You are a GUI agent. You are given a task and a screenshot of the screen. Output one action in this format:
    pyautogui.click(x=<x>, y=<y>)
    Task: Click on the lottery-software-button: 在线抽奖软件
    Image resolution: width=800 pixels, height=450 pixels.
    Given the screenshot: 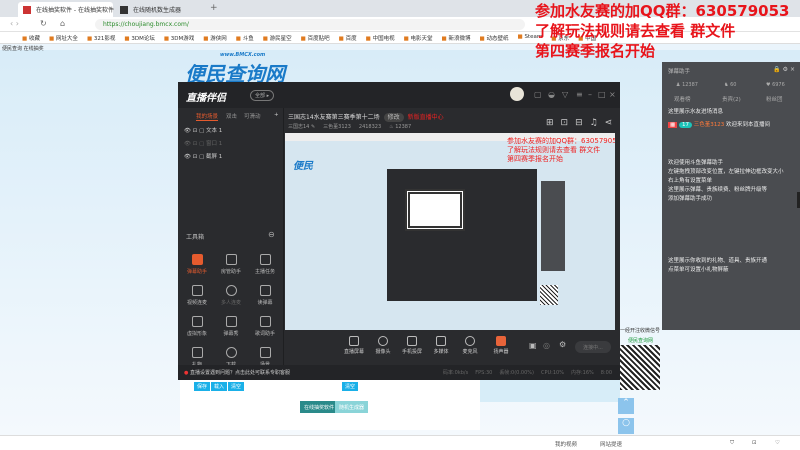 What is the action you would take?
    pyautogui.click(x=319, y=407)
    